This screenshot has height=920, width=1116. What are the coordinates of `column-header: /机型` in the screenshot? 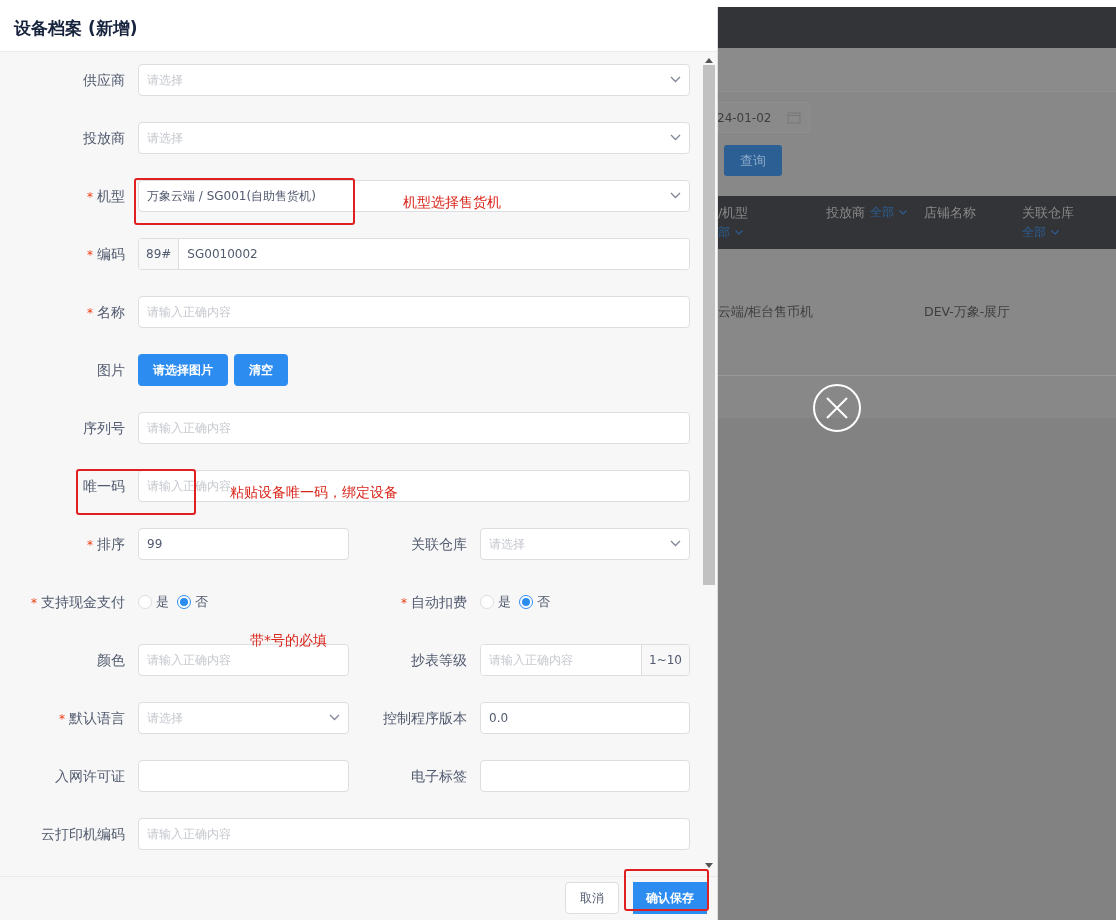 It's located at (733, 212).